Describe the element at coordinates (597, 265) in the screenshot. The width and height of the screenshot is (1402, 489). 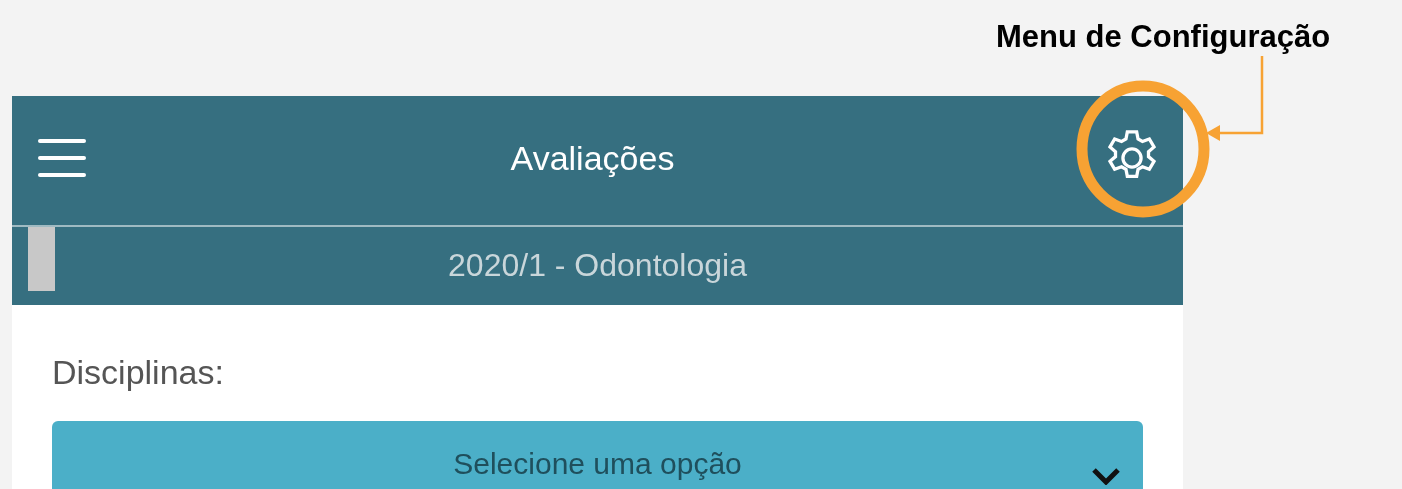
I see `period-label: 2020/1 - Odontologia` at that location.